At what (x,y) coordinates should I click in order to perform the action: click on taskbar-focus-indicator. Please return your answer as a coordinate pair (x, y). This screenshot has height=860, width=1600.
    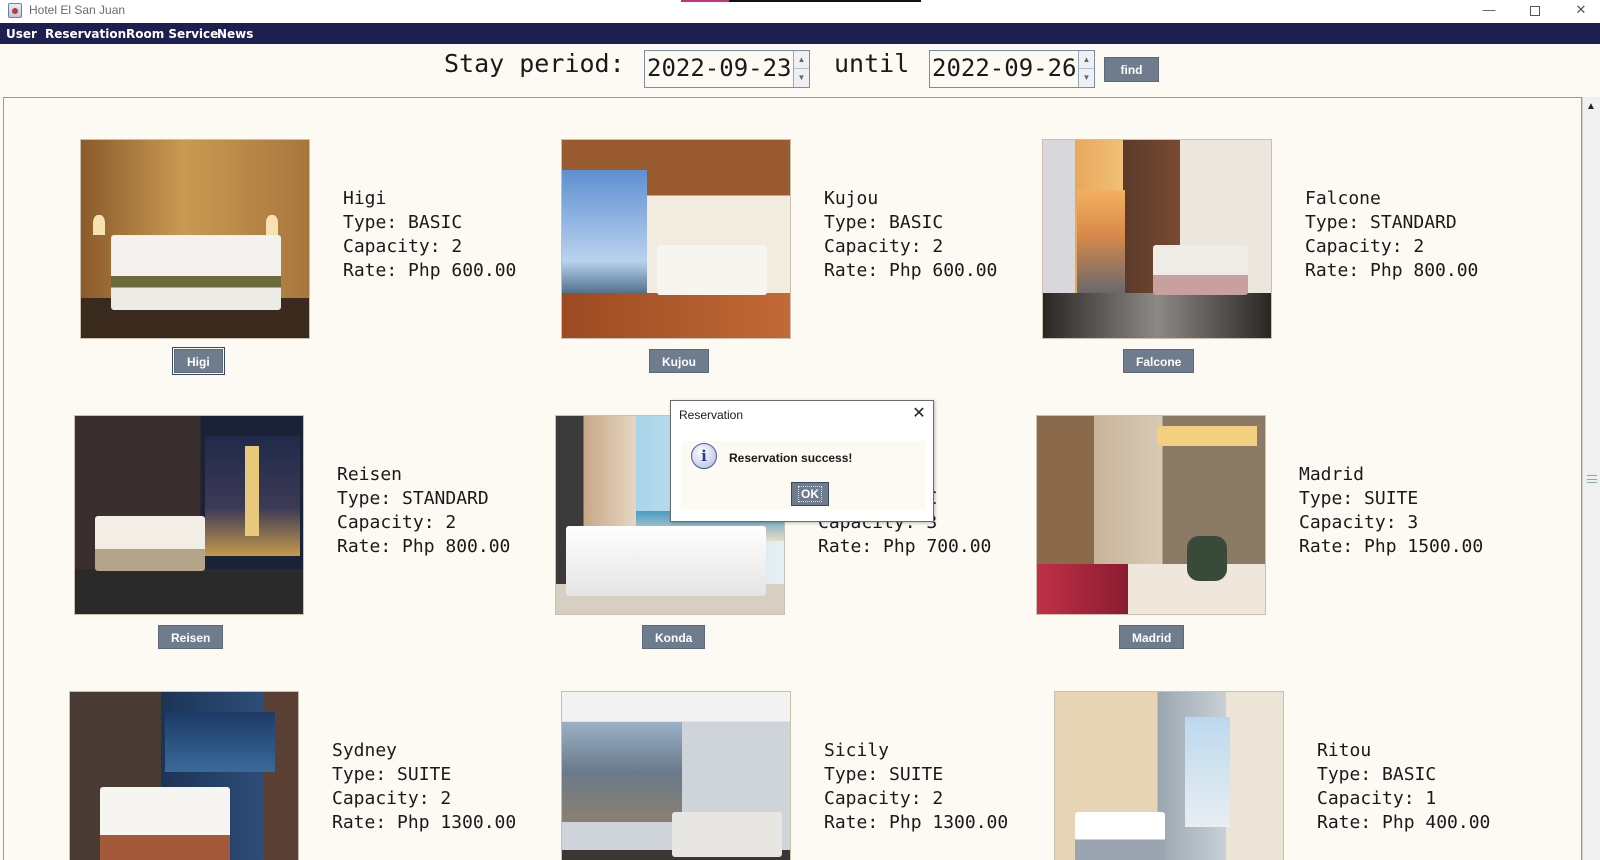
    Looking at the image, I should click on (801, 1).